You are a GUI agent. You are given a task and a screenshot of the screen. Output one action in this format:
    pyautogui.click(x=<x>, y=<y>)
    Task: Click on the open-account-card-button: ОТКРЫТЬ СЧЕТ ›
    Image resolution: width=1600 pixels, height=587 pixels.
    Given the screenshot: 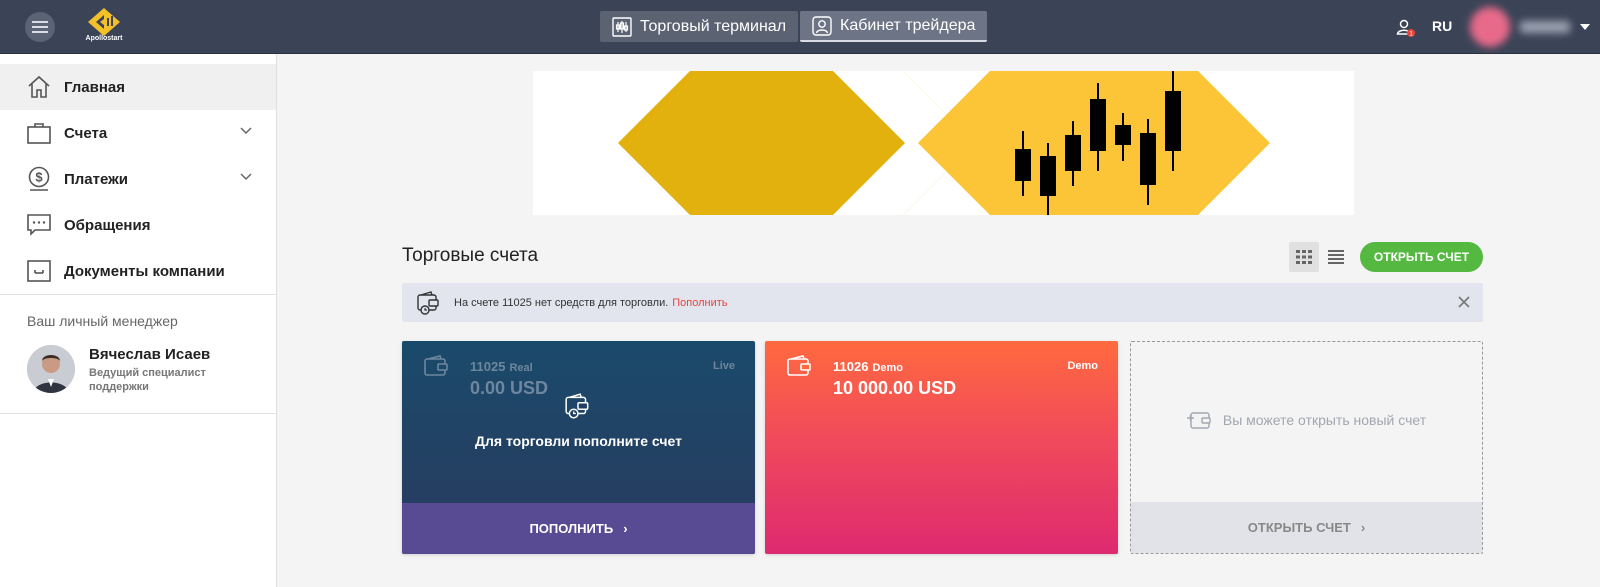 What is the action you would take?
    pyautogui.click(x=1306, y=527)
    